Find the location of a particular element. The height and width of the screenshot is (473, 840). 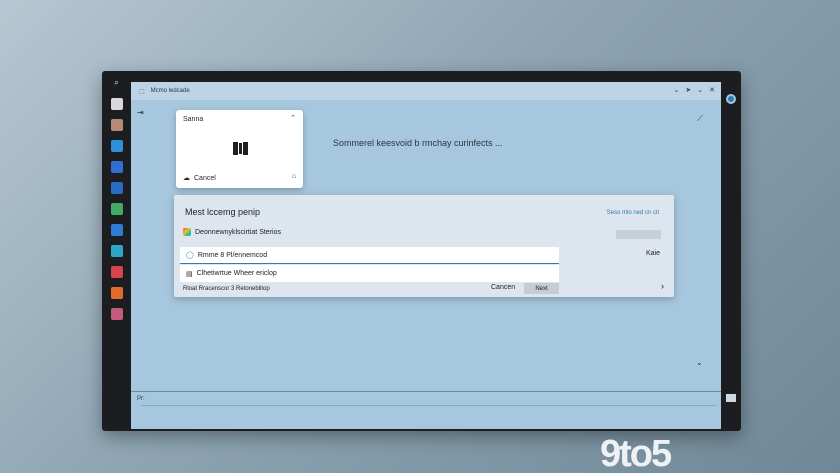

taskbar: ⌕ is located at coordinates (116, 251).